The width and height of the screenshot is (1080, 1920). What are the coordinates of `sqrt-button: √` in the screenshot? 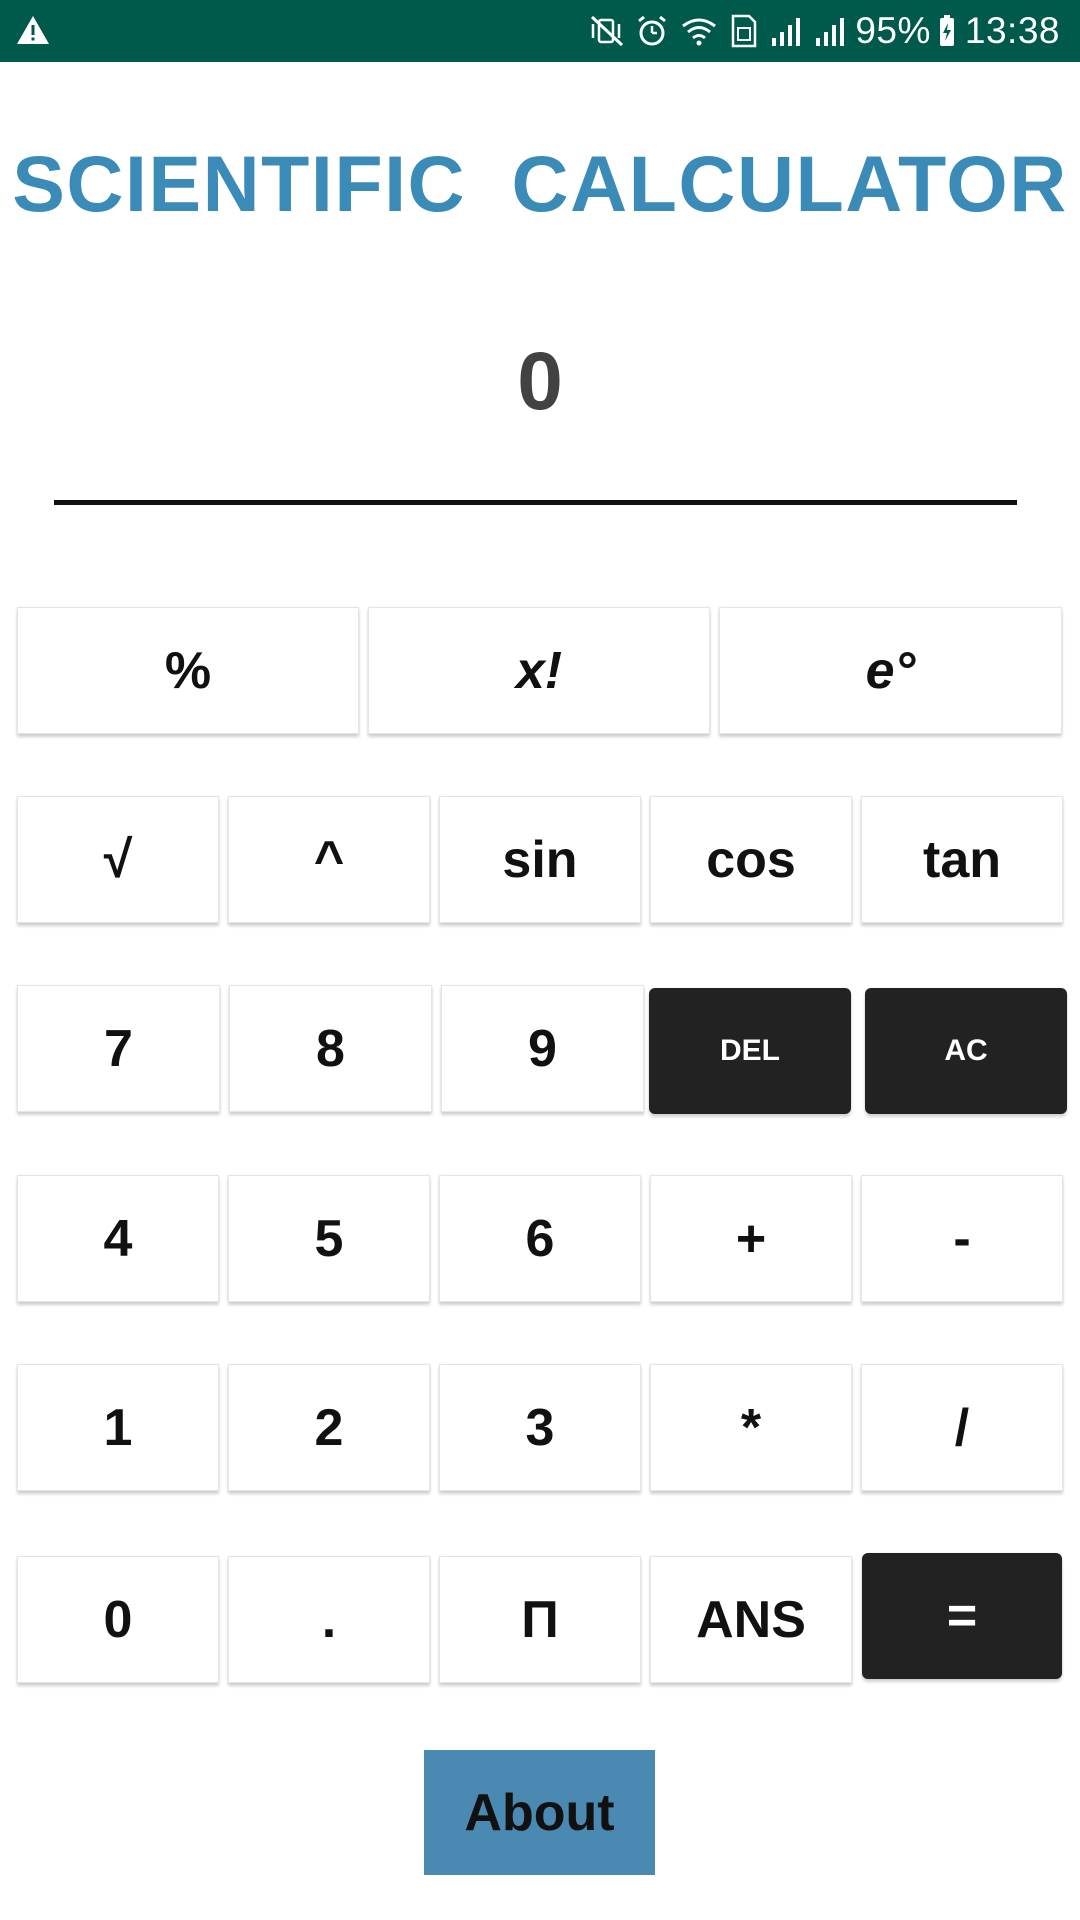 It's located at (118, 859).